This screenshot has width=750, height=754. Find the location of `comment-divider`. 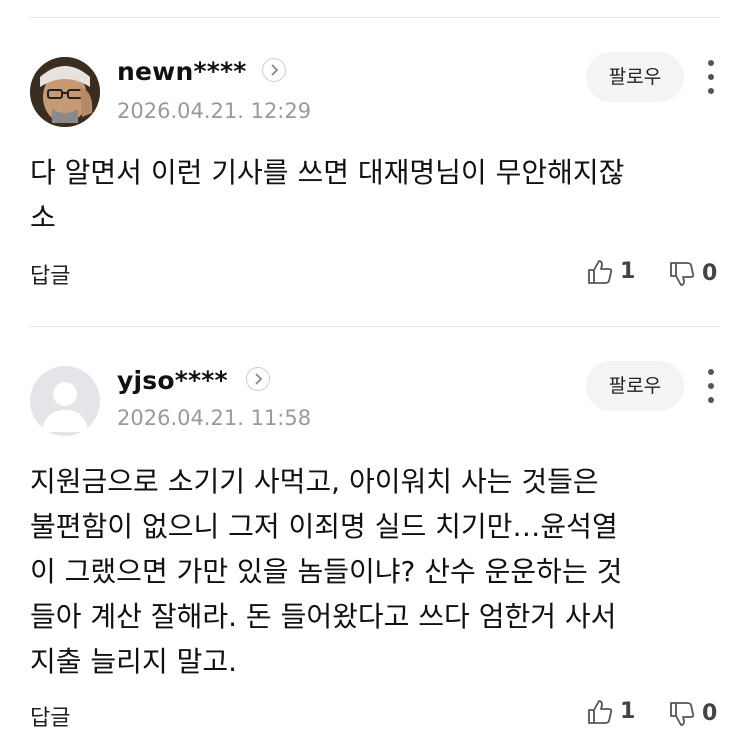

comment-divider is located at coordinates (375, 326).